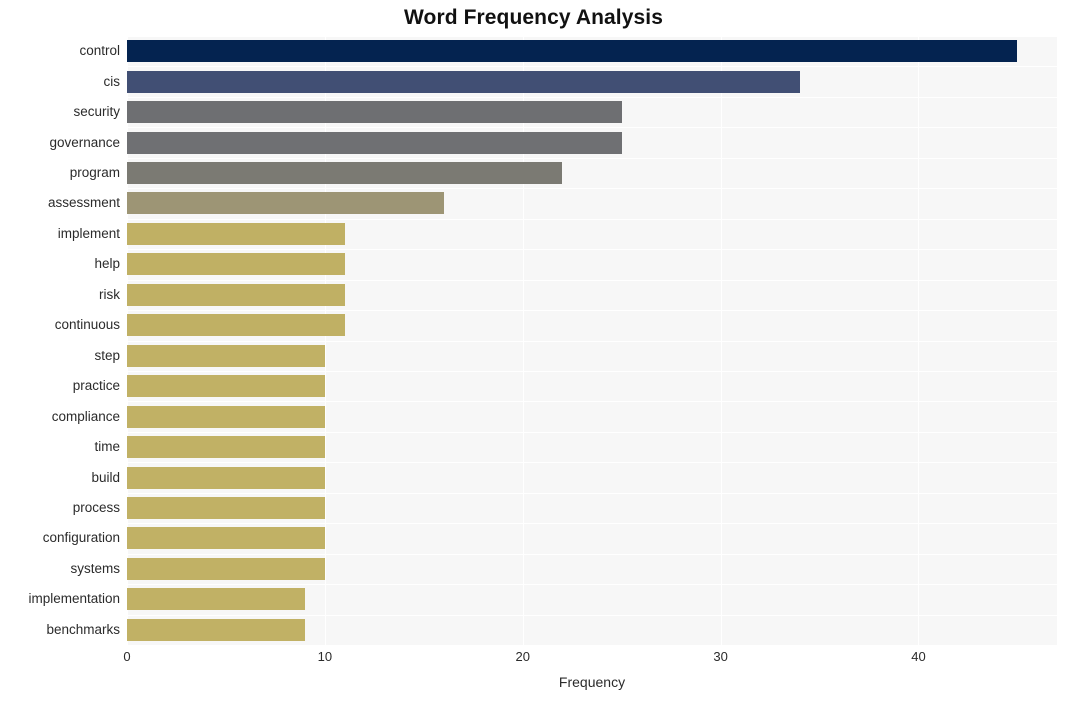 The width and height of the screenshot is (1067, 701). I want to click on y-axis-tick-label: risk, so click(109, 294).